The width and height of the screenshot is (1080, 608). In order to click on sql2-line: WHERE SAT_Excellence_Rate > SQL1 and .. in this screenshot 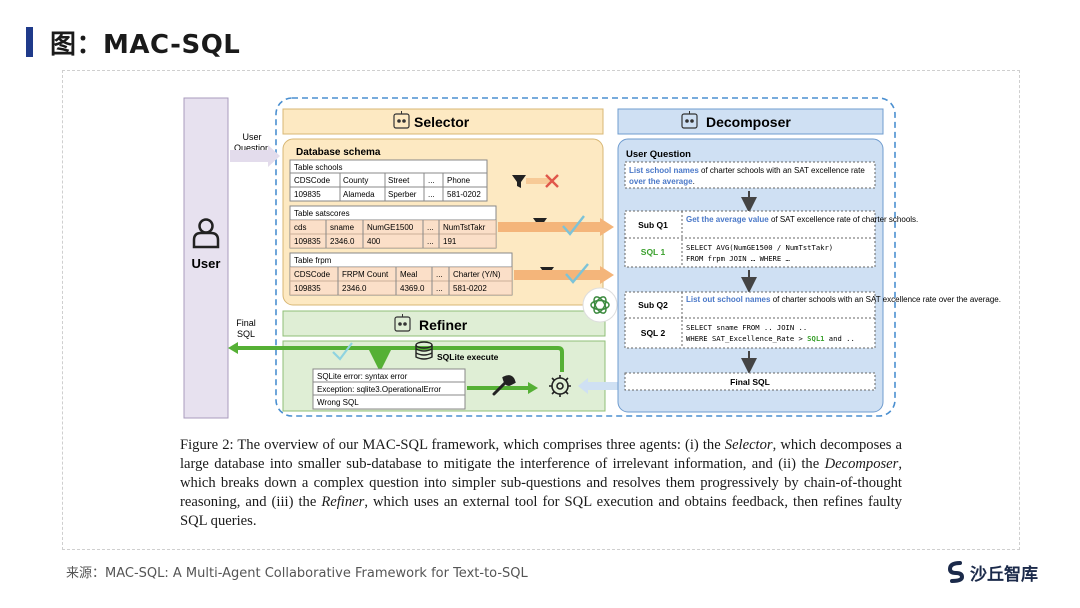, I will do `click(770, 338)`.